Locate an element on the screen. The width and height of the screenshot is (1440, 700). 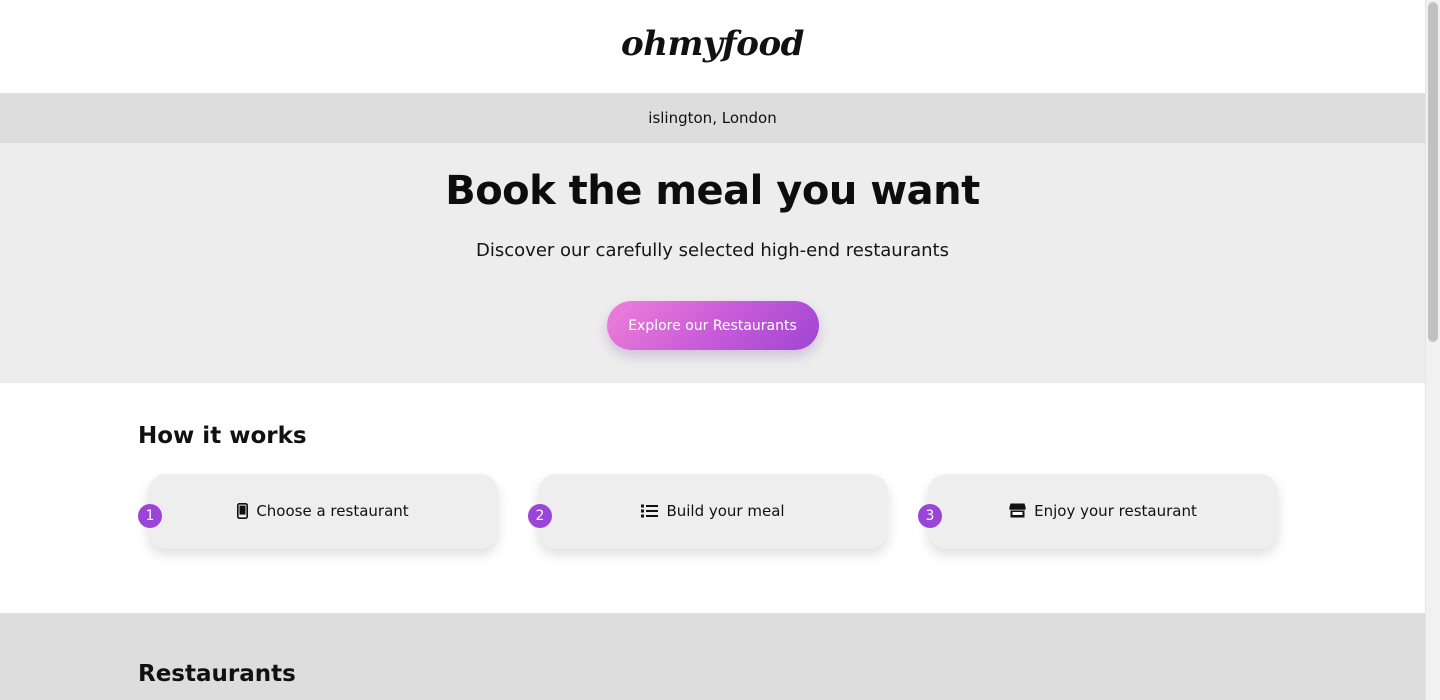
mobile-phone-icon is located at coordinates (243, 510).